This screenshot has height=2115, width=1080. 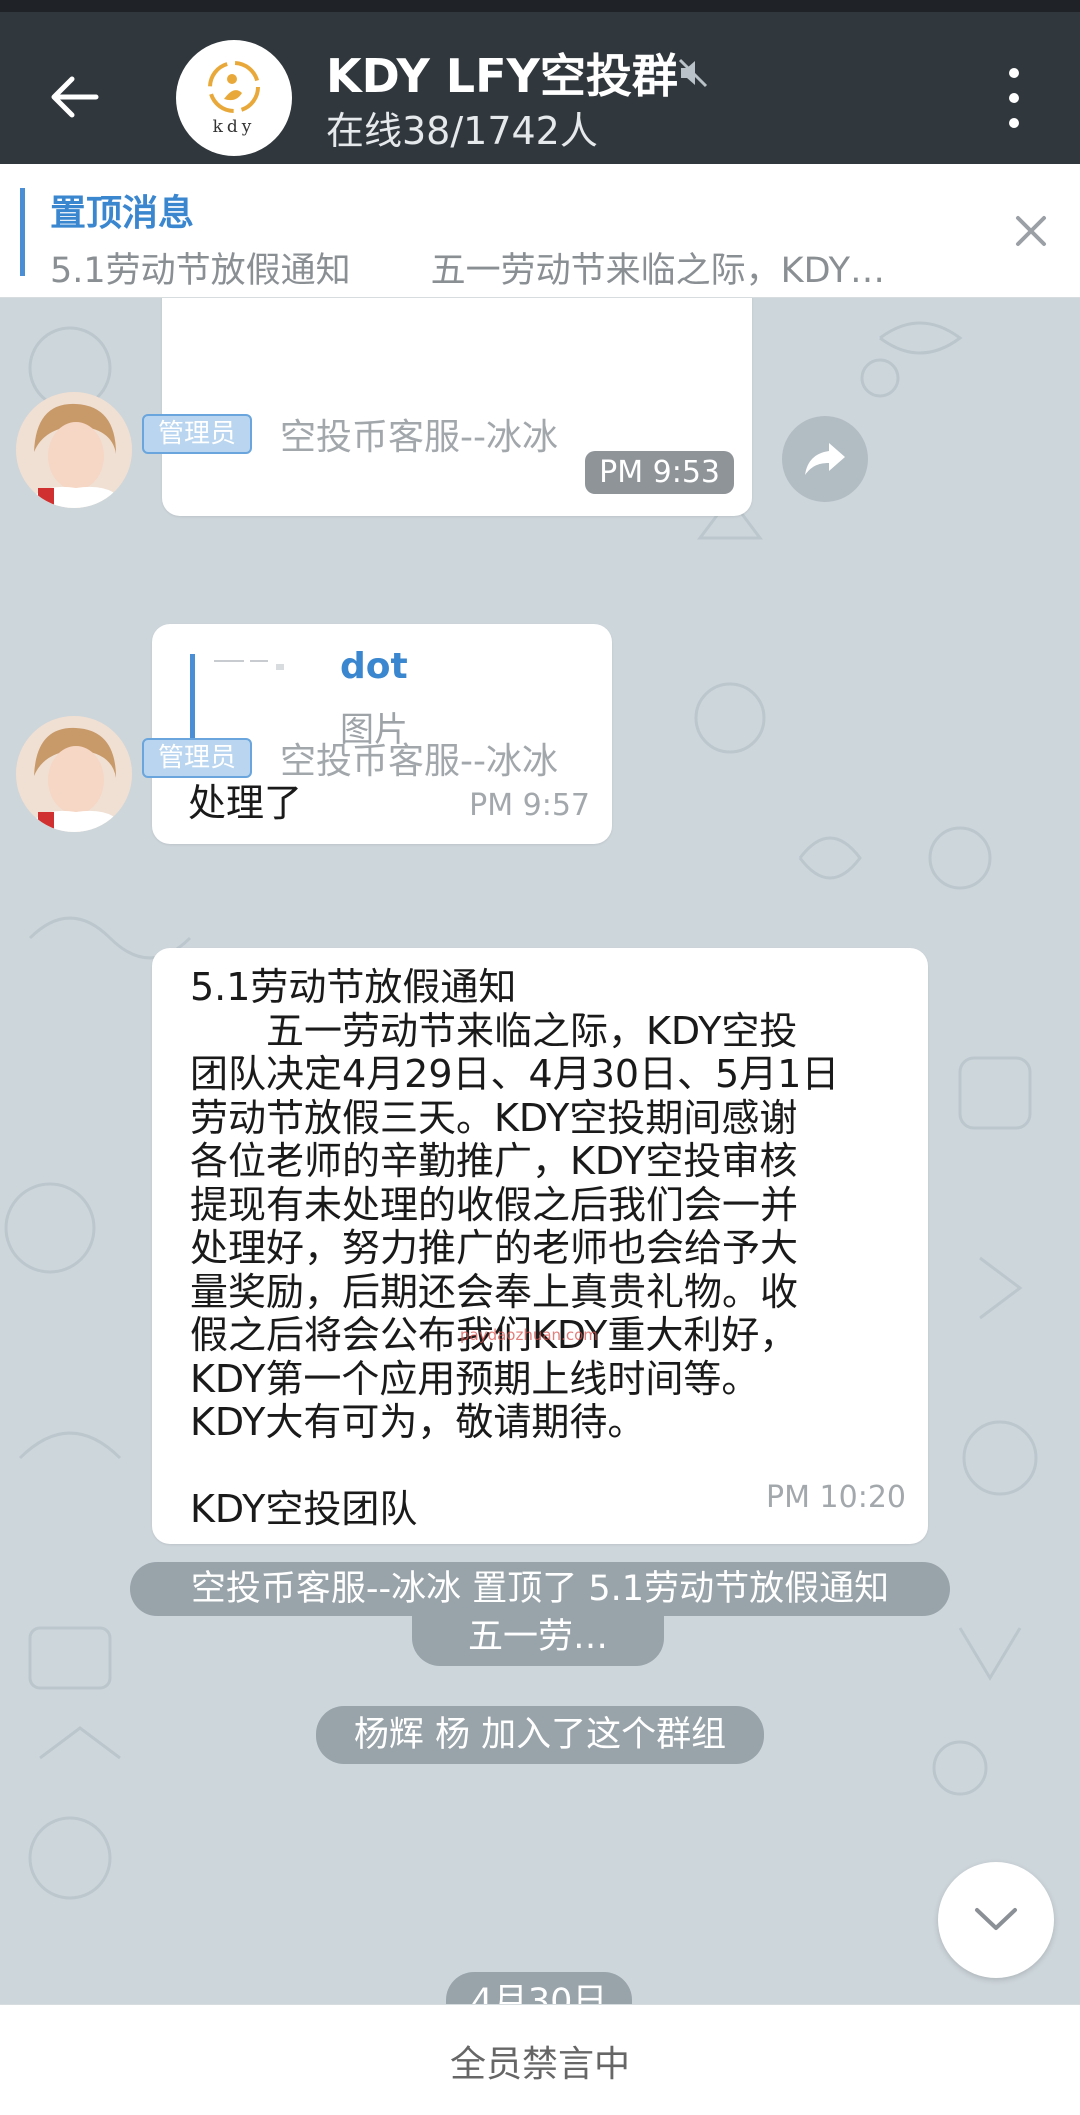 I want to click on back-button, so click(x=75, y=97).